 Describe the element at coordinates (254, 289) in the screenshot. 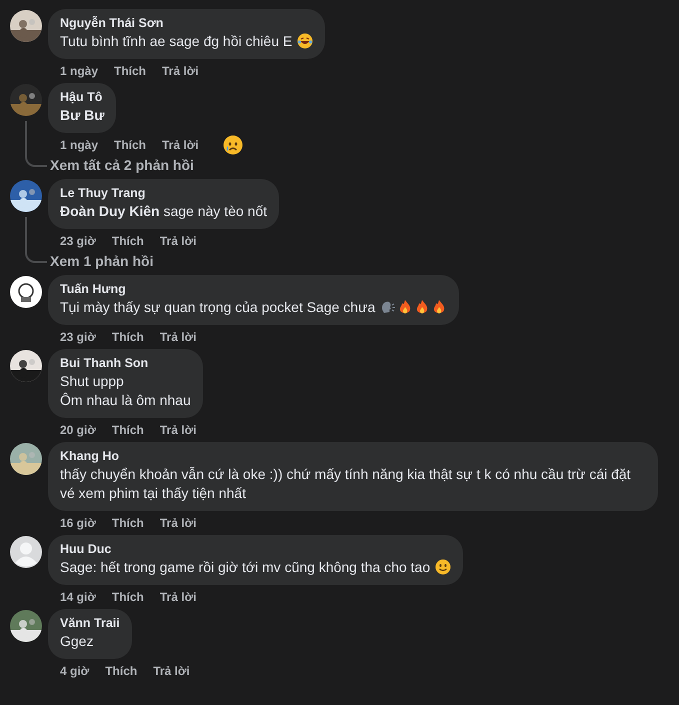

I see `author-name: Tuấn Hưng` at that location.